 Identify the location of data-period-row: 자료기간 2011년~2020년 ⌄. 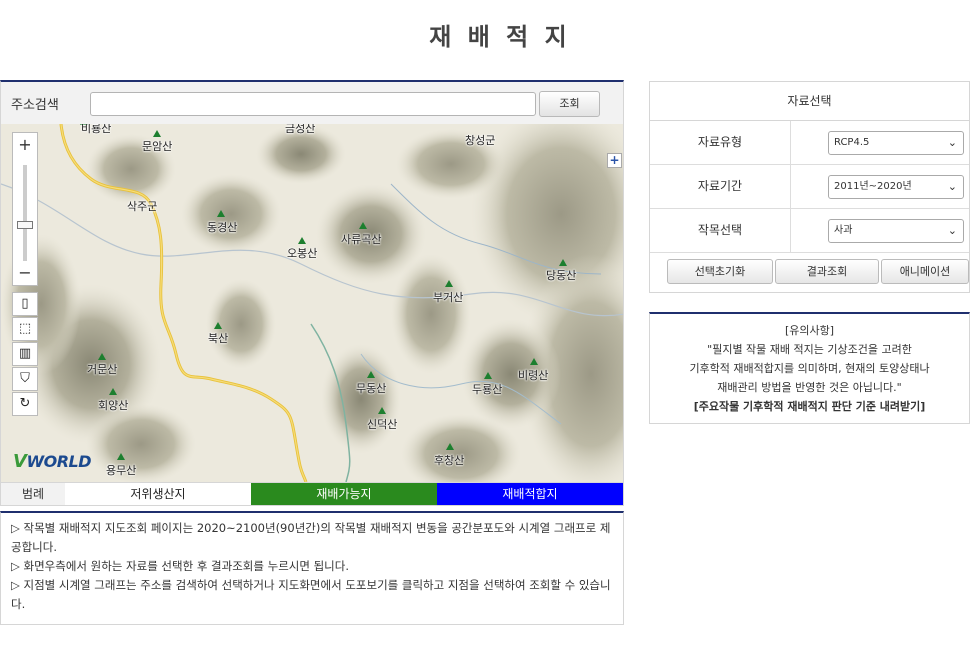
(809, 187).